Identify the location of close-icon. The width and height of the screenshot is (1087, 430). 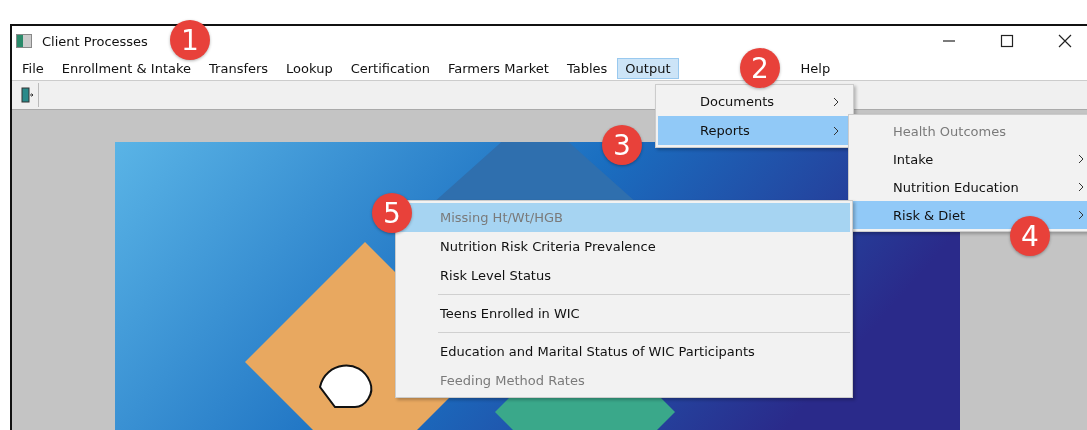
(1065, 41).